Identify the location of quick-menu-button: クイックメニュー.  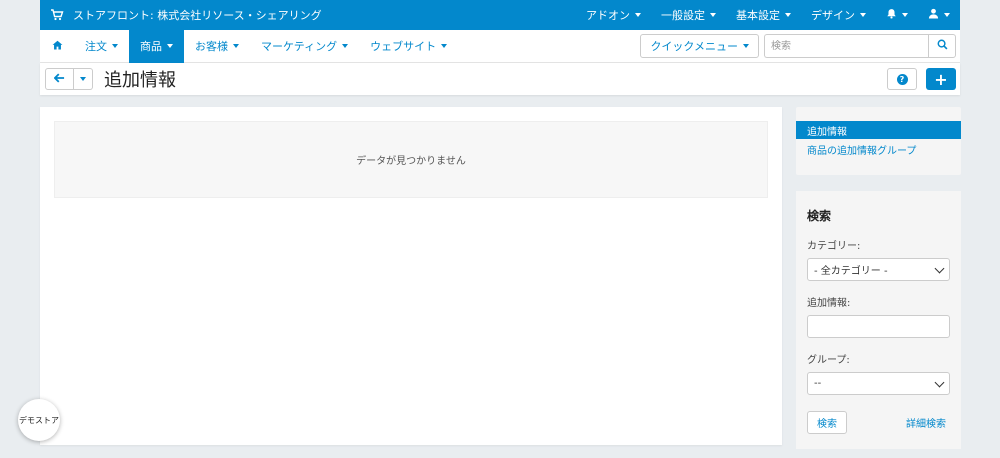
(699, 46).